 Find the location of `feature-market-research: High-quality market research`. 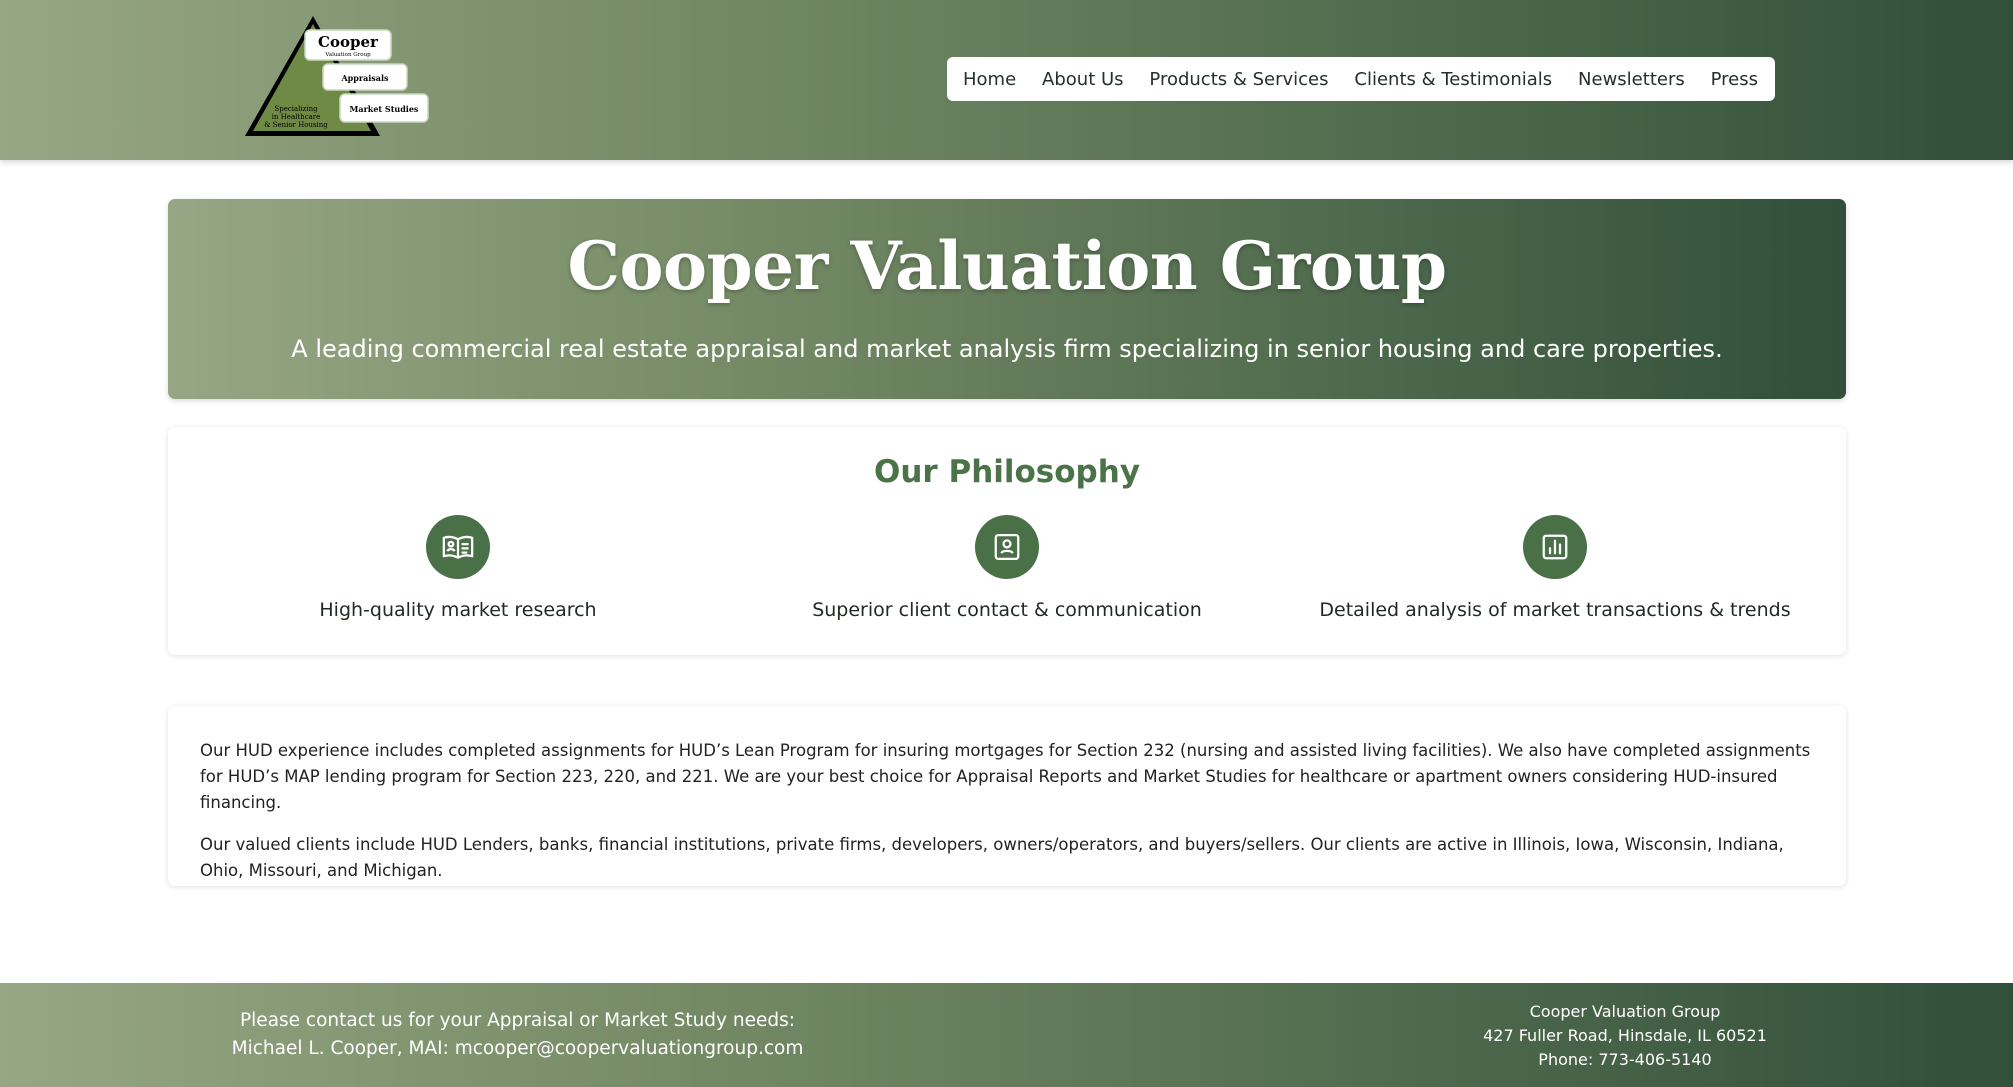

feature-market-research: High-quality market research is located at coordinates (458, 568).